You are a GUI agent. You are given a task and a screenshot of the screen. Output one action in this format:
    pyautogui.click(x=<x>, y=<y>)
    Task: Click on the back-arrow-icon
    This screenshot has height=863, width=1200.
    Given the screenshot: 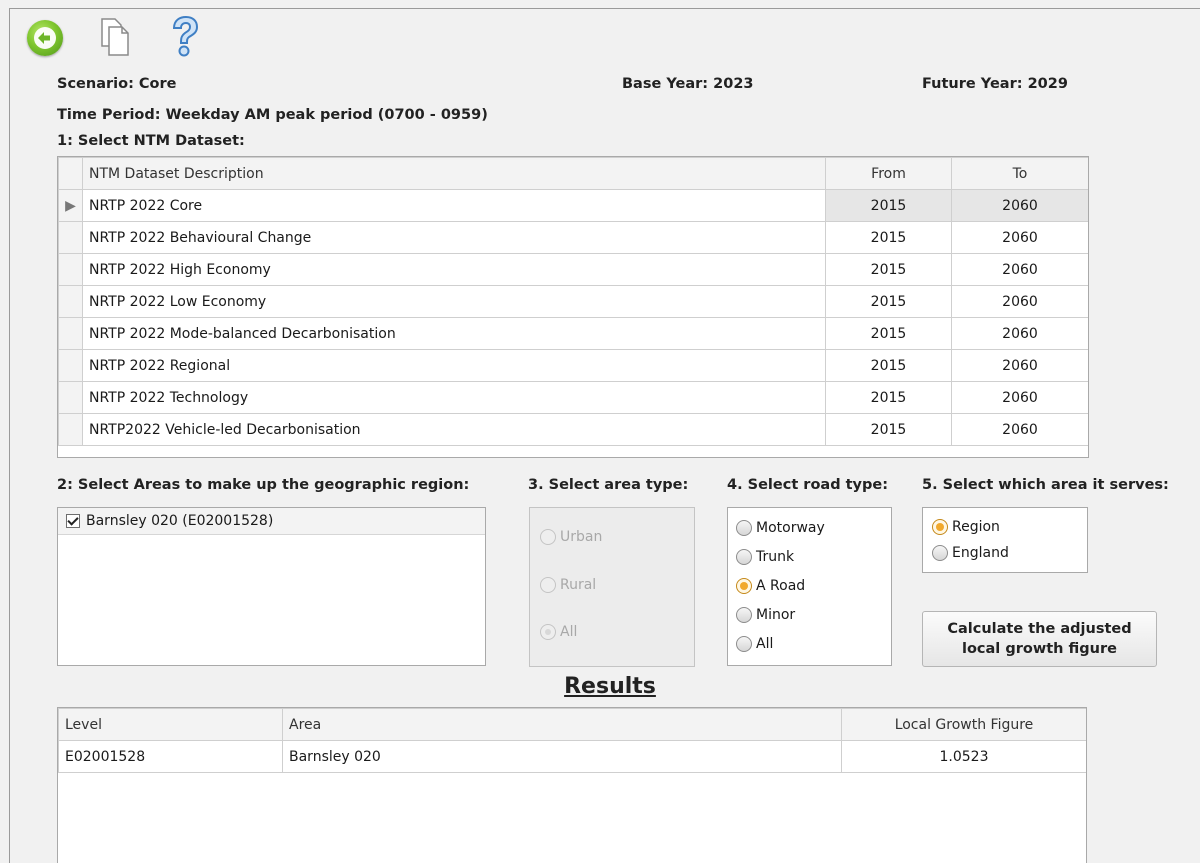 What is the action you would take?
    pyautogui.click(x=45, y=38)
    